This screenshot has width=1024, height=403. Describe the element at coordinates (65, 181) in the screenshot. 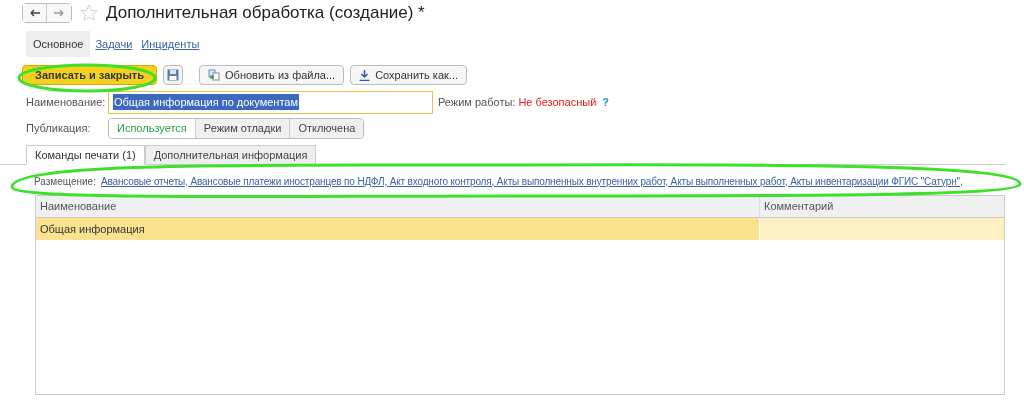

I see `placement-label: Размещение:` at that location.